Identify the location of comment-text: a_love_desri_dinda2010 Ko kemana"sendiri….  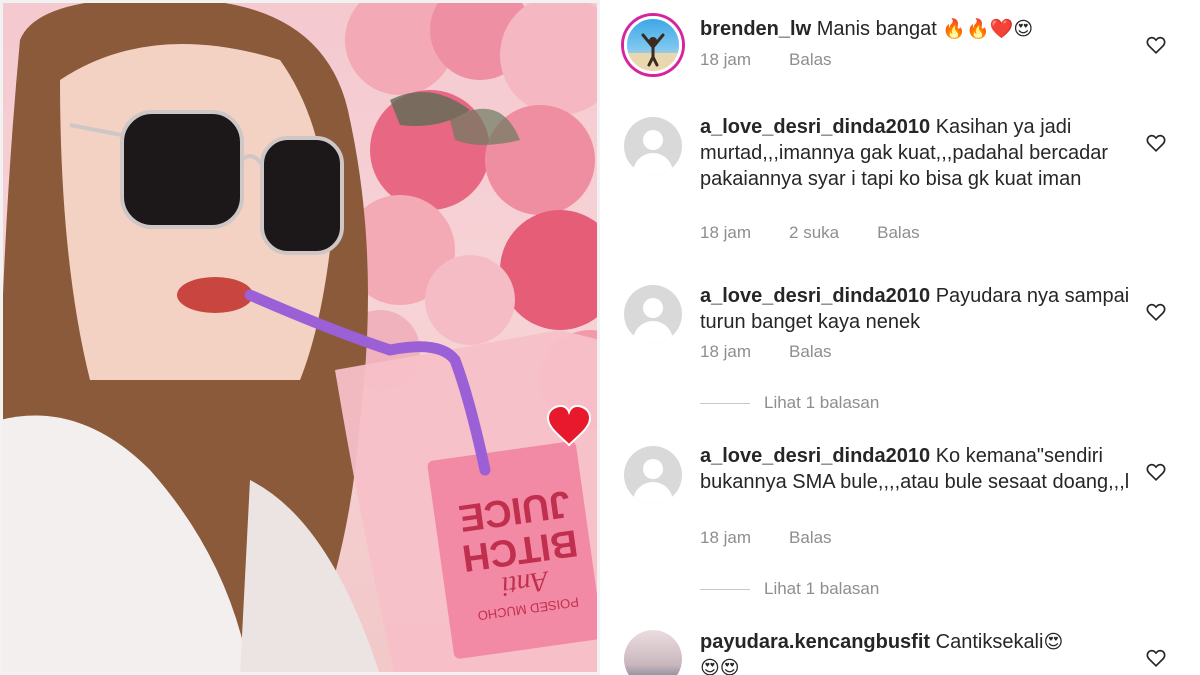
(920, 469).